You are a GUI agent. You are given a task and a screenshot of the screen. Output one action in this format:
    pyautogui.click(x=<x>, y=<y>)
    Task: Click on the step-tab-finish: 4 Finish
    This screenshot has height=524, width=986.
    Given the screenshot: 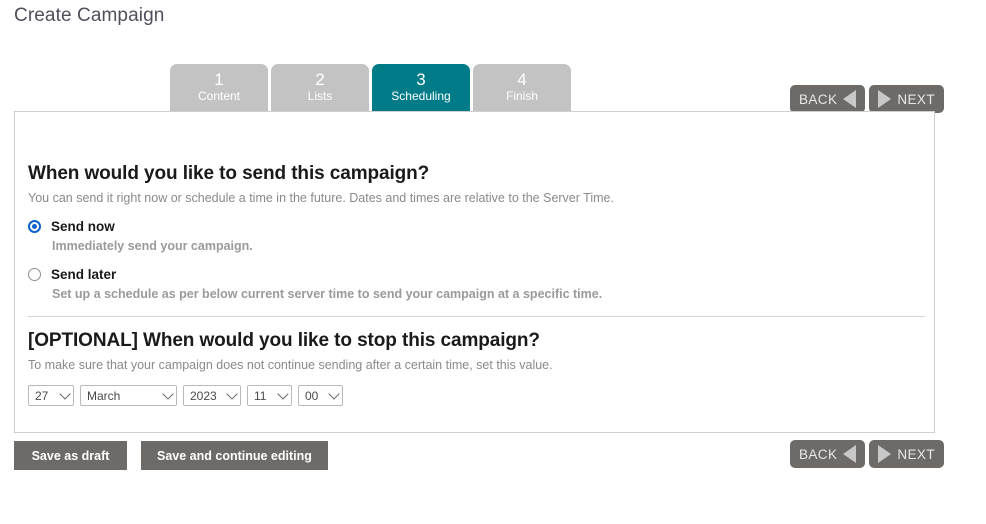 What is the action you would take?
    pyautogui.click(x=522, y=88)
    